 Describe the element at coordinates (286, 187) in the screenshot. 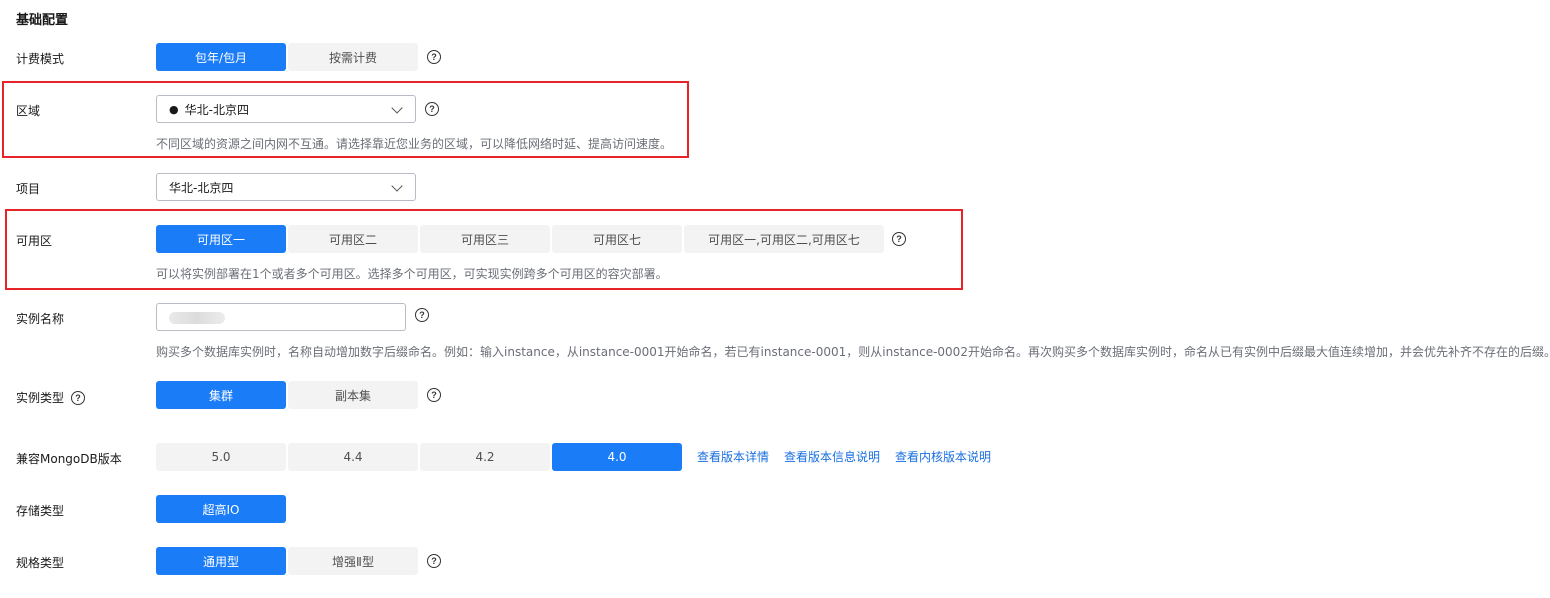

I see `project-select: 华北-北京四` at that location.